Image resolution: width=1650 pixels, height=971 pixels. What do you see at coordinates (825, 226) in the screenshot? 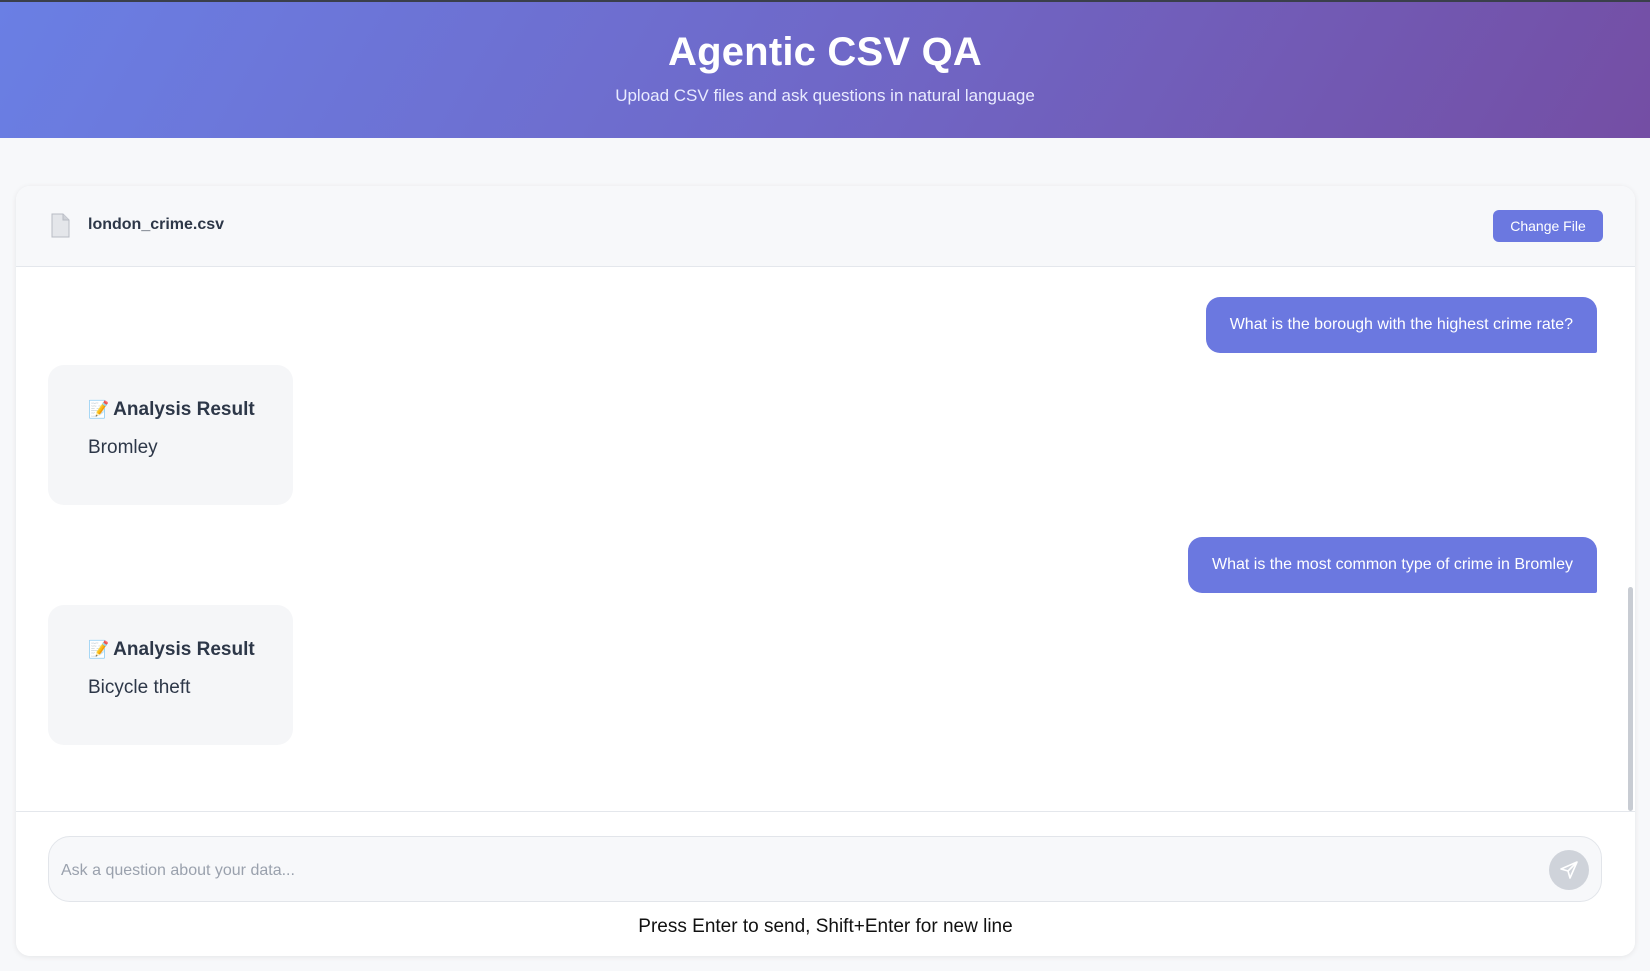
I see `file-bar: london_crime.csv Change File` at bounding box center [825, 226].